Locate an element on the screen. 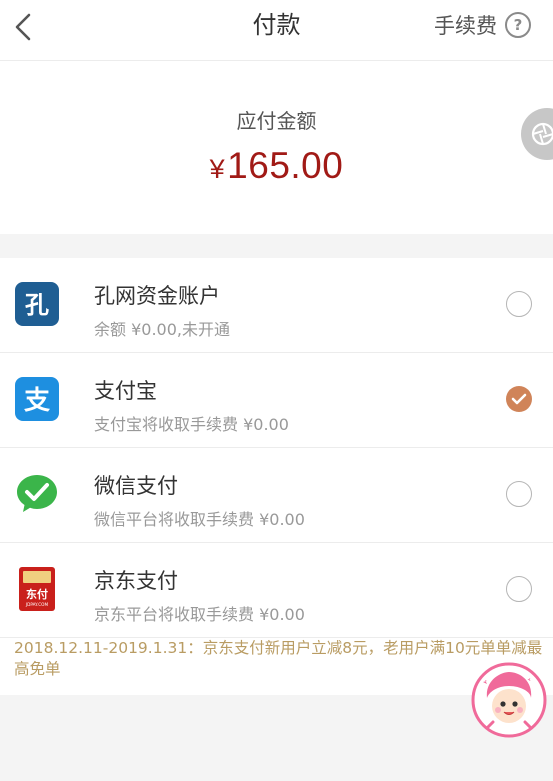 The image size is (553, 781). payment-desc: 京东平台将收取手续费 ¥0.00 is located at coordinates (199, 614).